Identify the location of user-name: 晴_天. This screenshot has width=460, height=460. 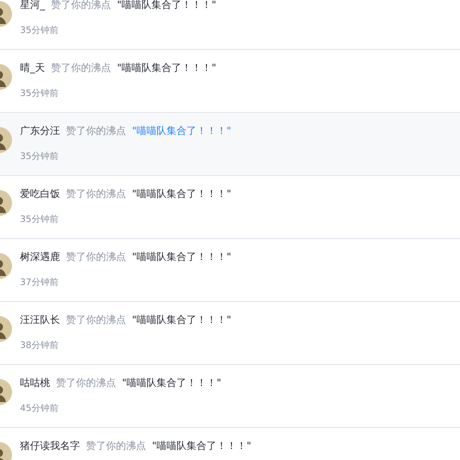
(32, 69).